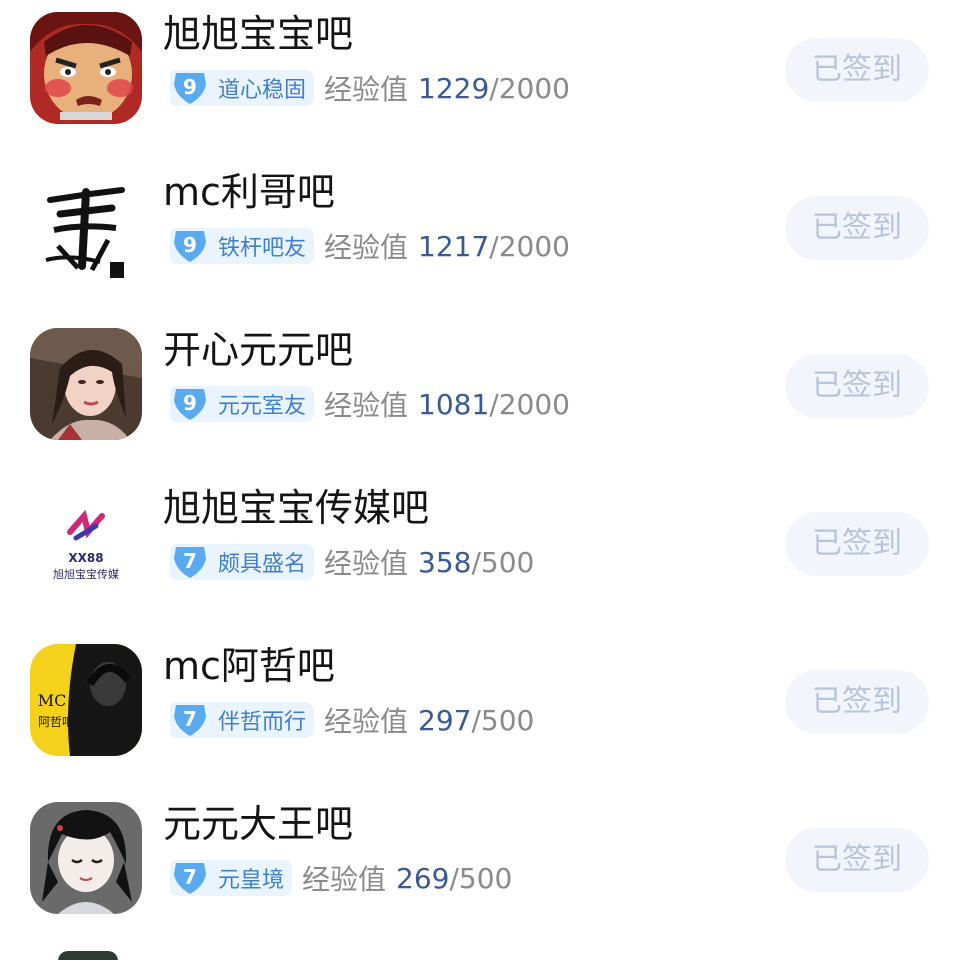 Image resolution: width=960 pixels, height=960 pixels. I want to click on forum-meta: 7 颇具盛名 经验值 358 /500, so click(352, 562).